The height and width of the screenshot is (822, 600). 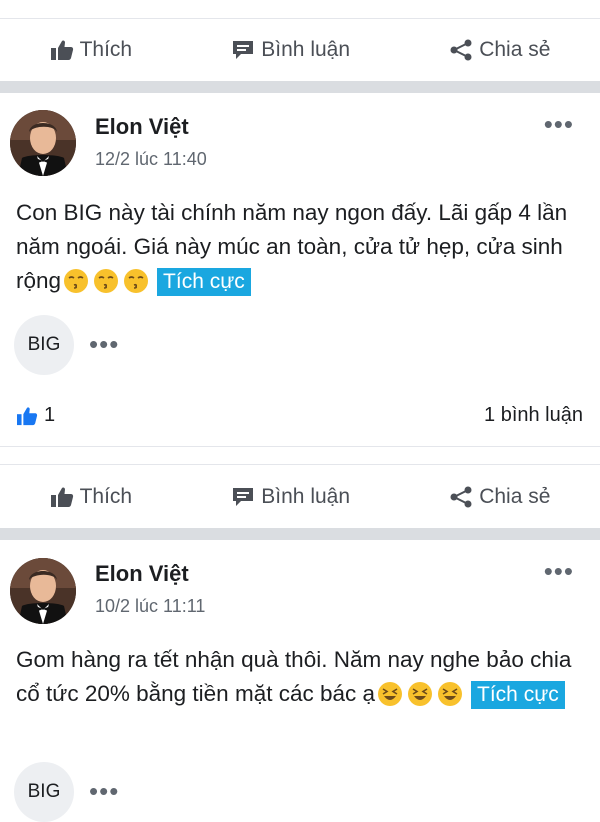 I want to click on comment-count: 1 bình luận, so click(x=533, y=415).